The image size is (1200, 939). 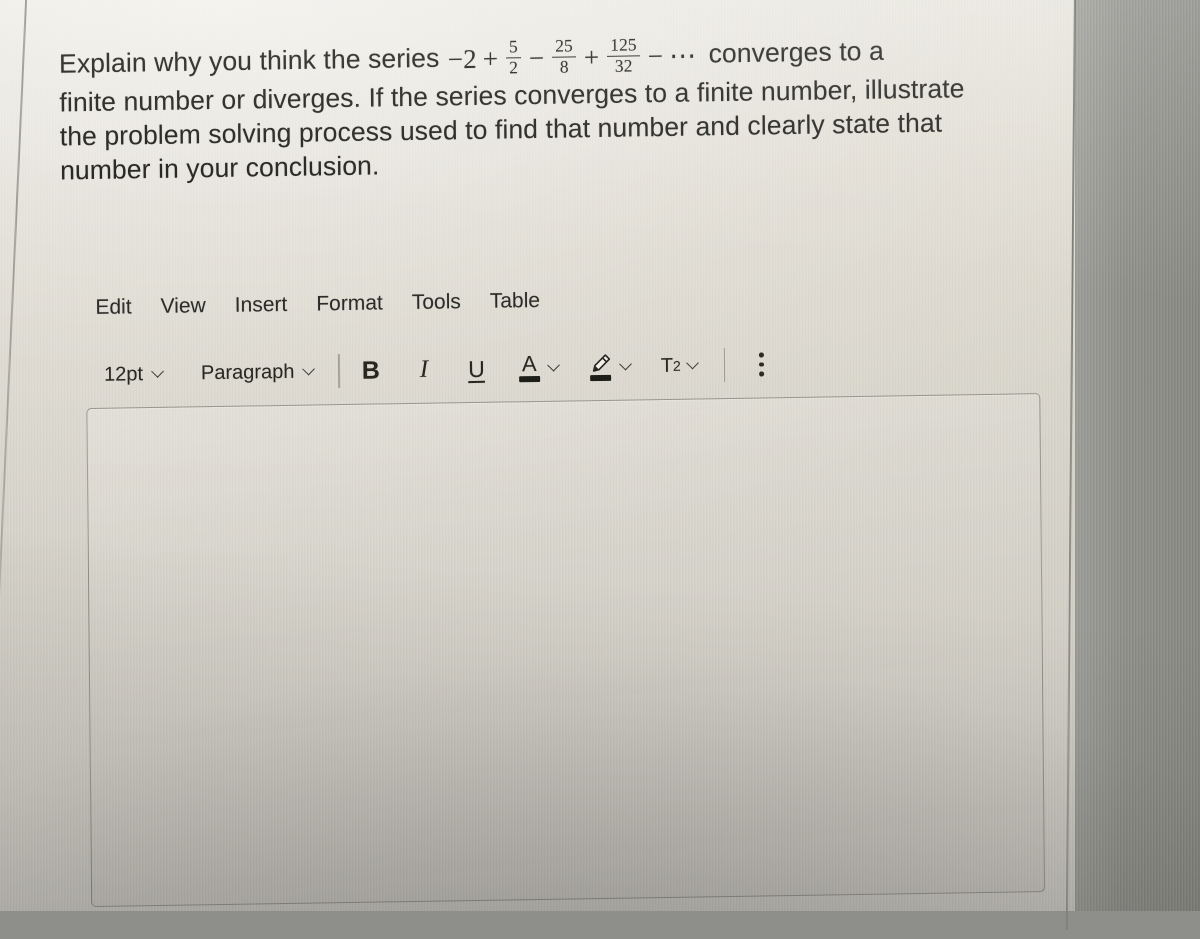 I want to click on menu-item-table: Table, so click(x=515, y=301).